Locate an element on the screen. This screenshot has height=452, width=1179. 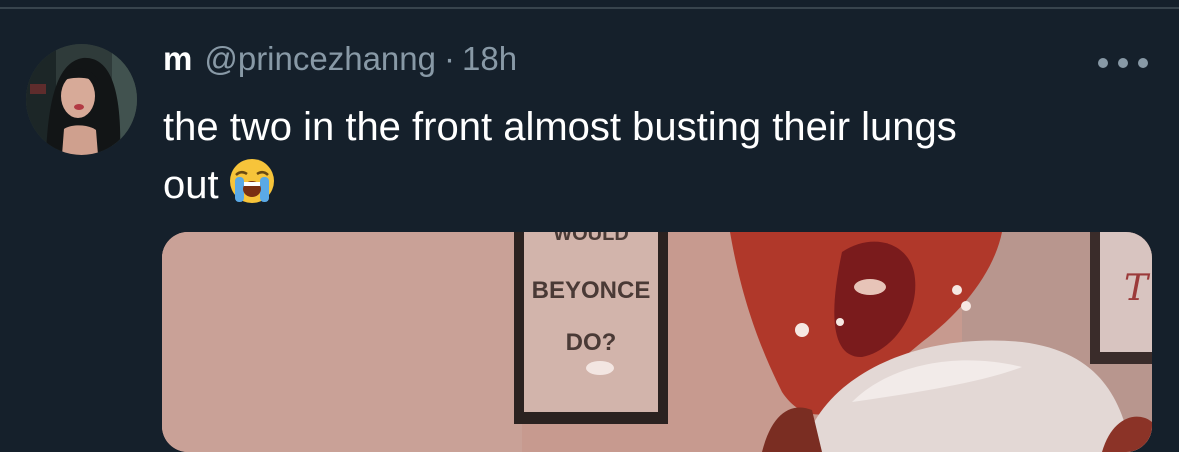
display-name: m is located at coordinates (177, 59).